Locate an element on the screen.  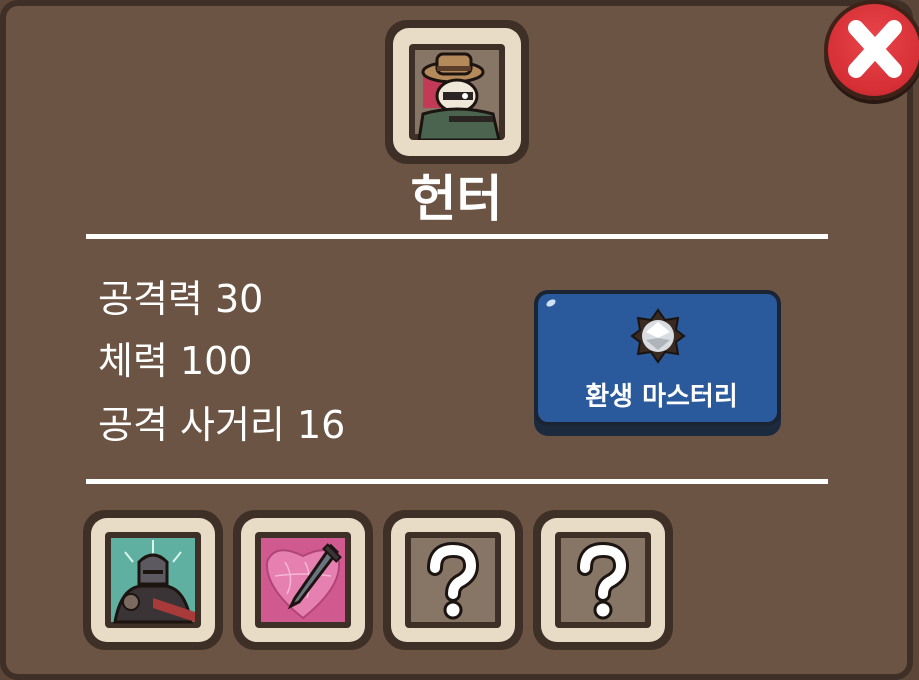
close-button is located at coordinates (871, 50).